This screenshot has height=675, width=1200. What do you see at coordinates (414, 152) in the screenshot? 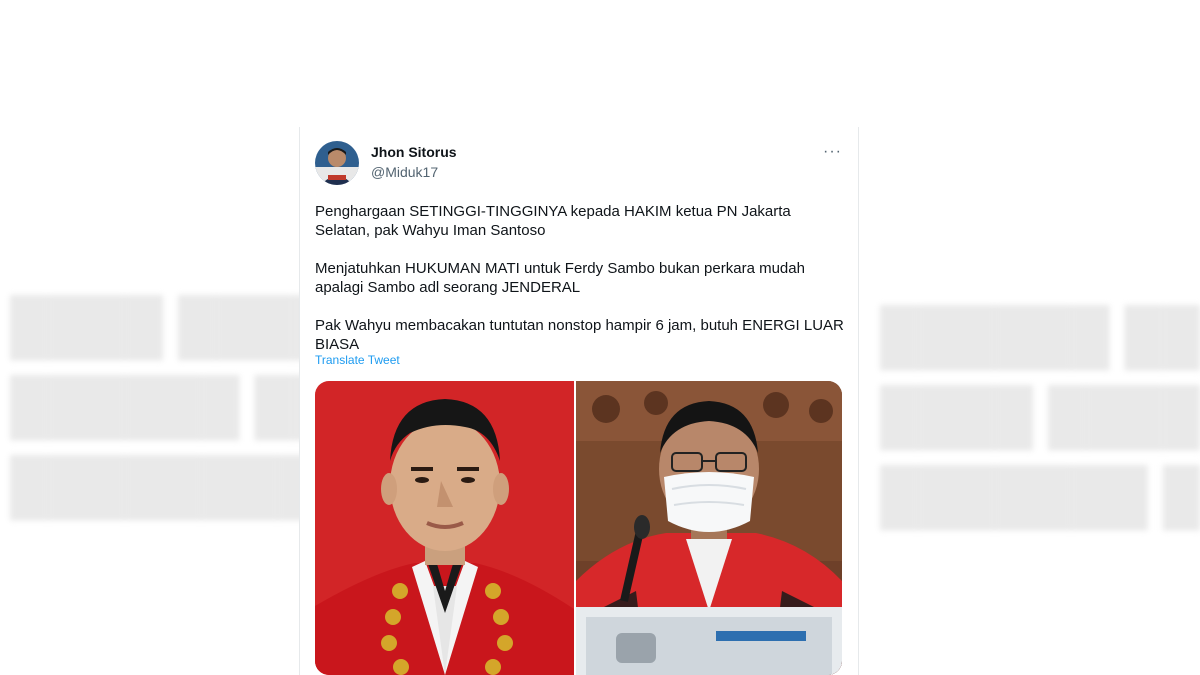
I see `author-name: Jhon Sitorus` at bounding box center [414, 152].